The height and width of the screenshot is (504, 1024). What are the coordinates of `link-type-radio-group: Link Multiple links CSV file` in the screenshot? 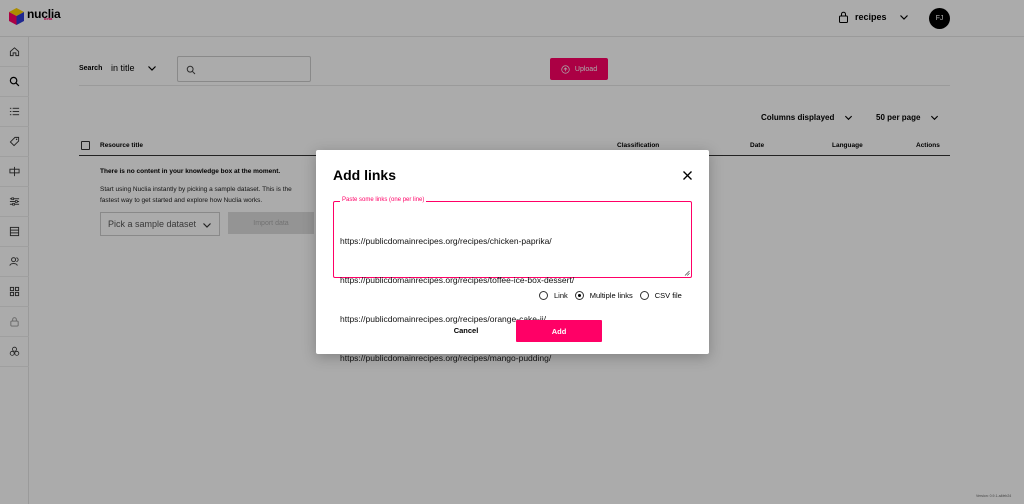 It's located at (614, 295).